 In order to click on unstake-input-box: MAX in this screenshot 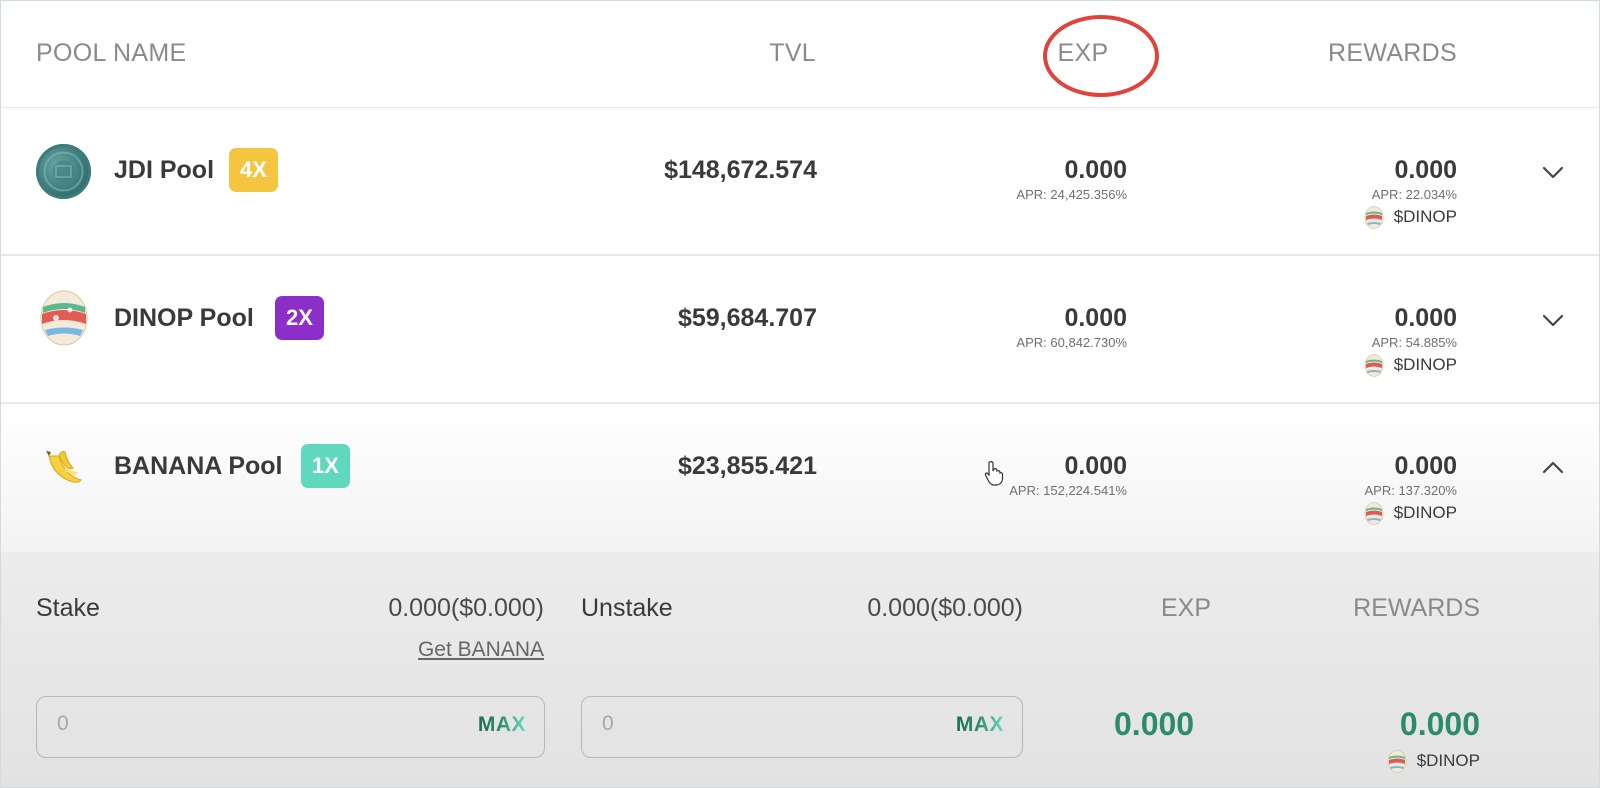, I will do `click(802, 727)`.